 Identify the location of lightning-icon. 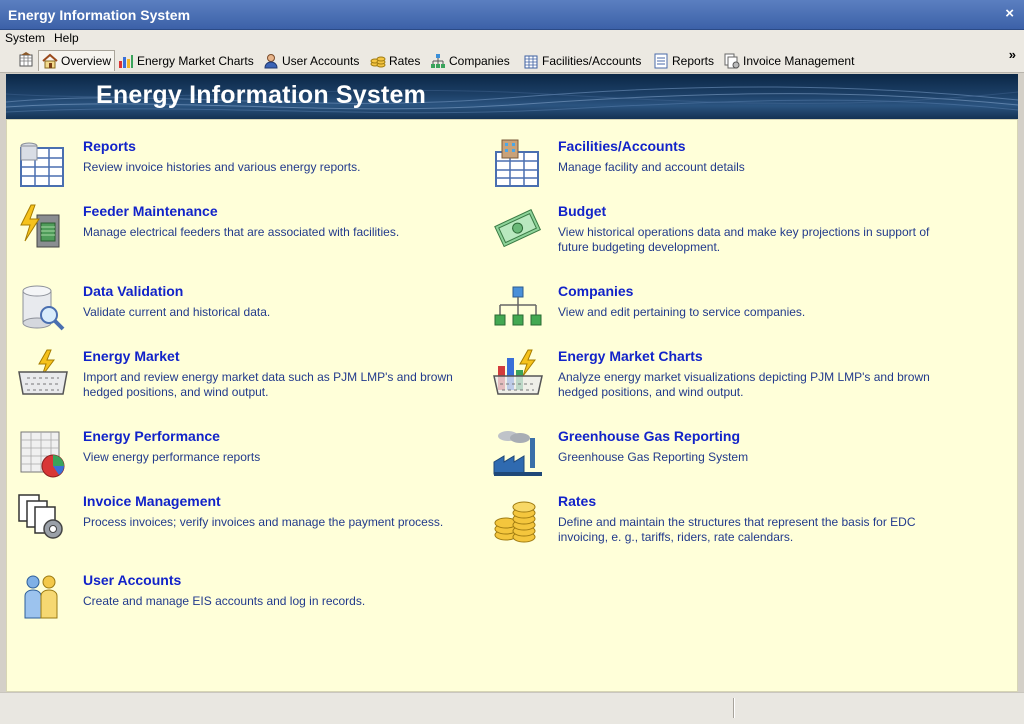
(40, 226).